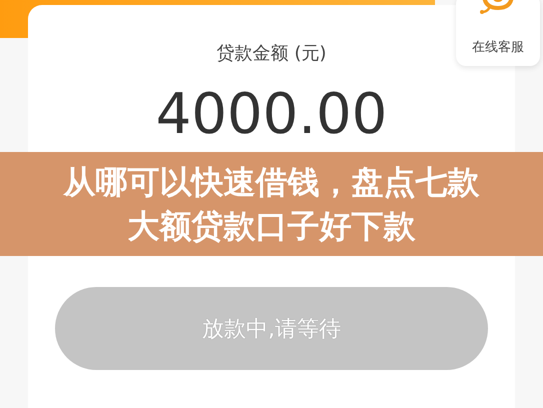 Image resolution: width=543 pixels, height=408 pixels. Describe the element at coordinates (498, 33) in the screenshot. I see `support-button: 在线客服` at that location.